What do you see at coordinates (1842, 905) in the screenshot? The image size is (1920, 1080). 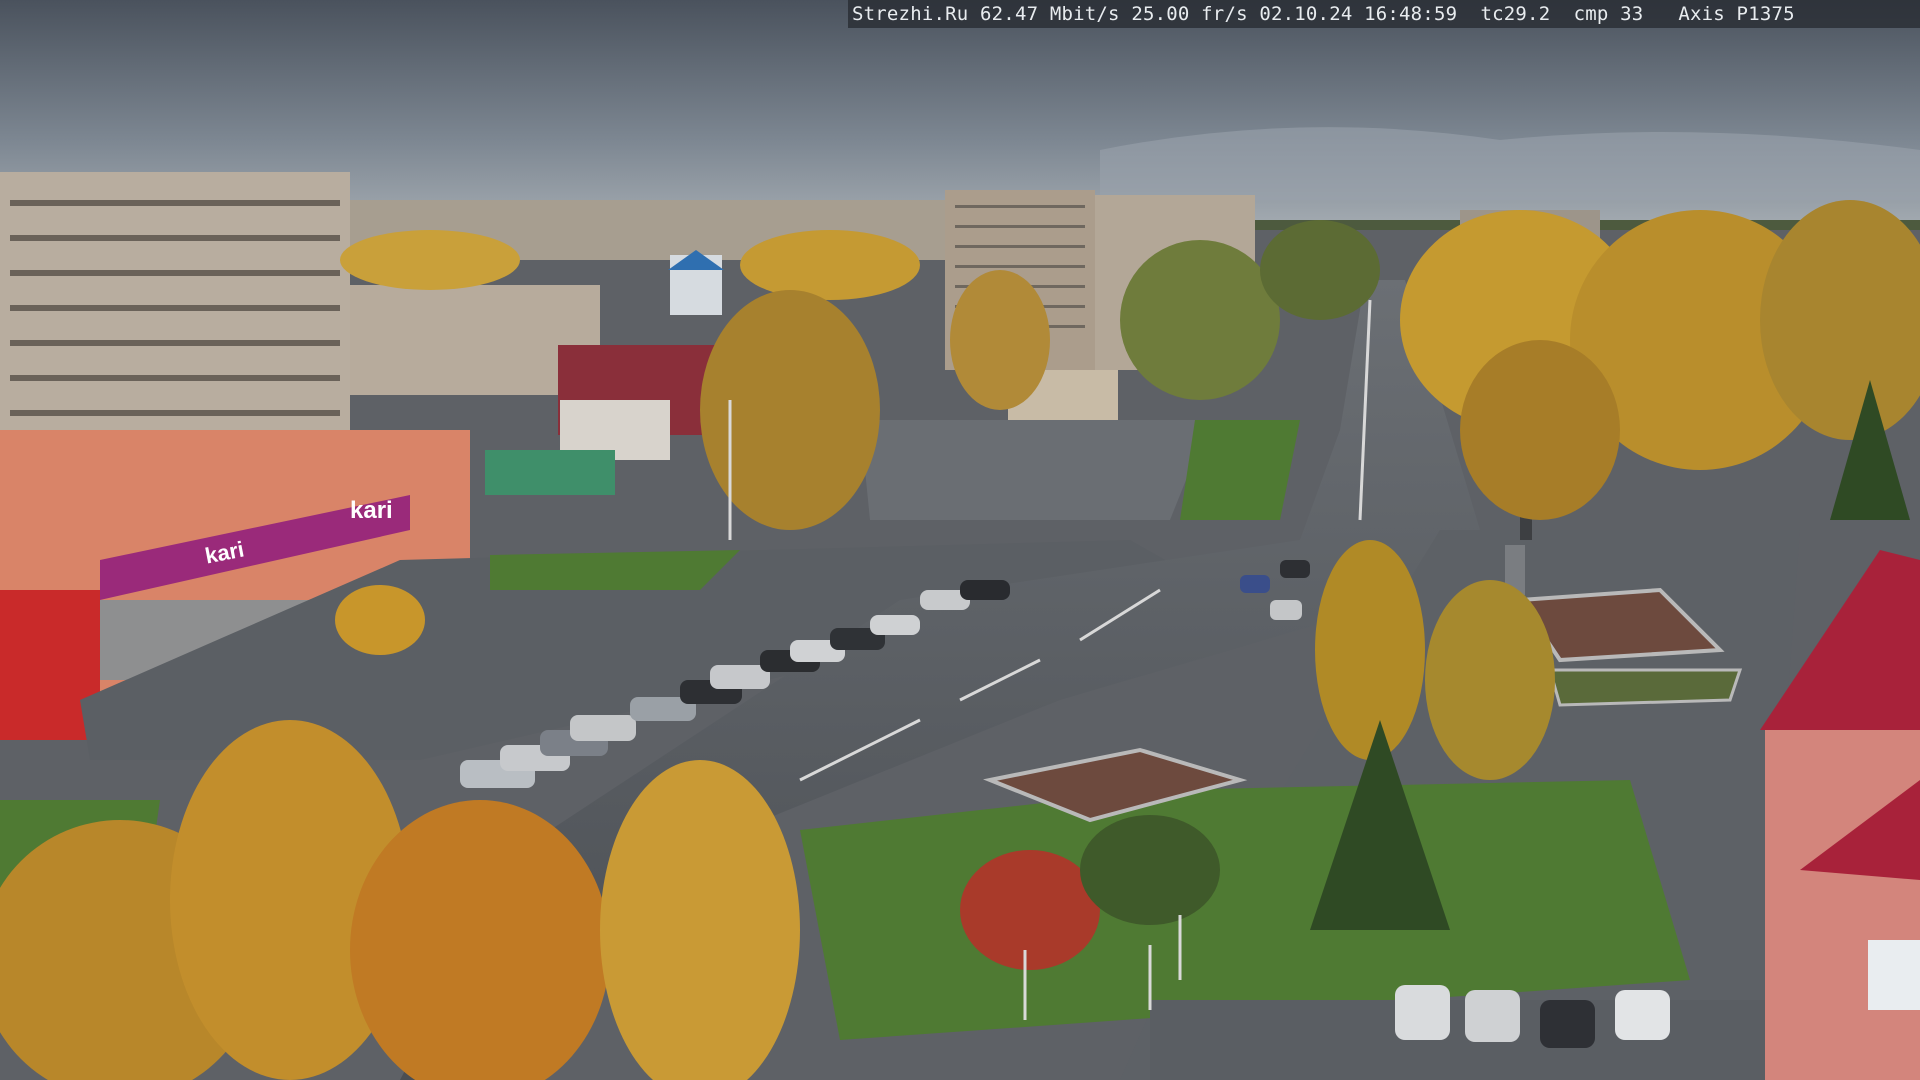 I see `right-red-building` at bounding box center [1842, 905].